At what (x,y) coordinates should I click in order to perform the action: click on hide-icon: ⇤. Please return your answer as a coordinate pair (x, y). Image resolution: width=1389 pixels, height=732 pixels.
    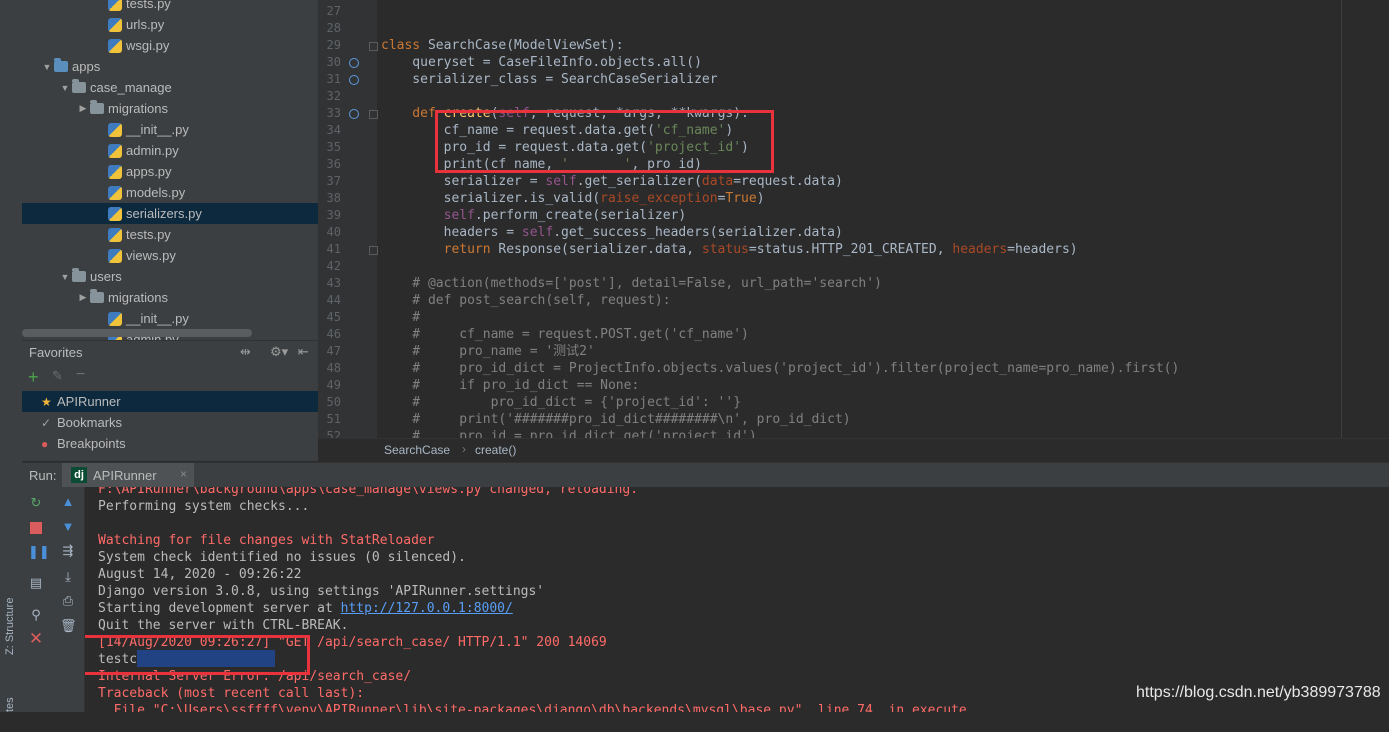
    Looking at the image, I should click on (303, 352).